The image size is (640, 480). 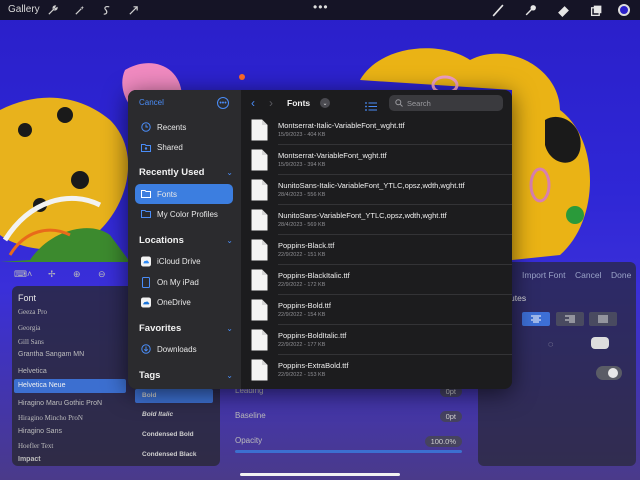 What do you see at coordinates (52, 10) in the screenshot?
I see `wrench-icon` at bounding box center [52, 10].